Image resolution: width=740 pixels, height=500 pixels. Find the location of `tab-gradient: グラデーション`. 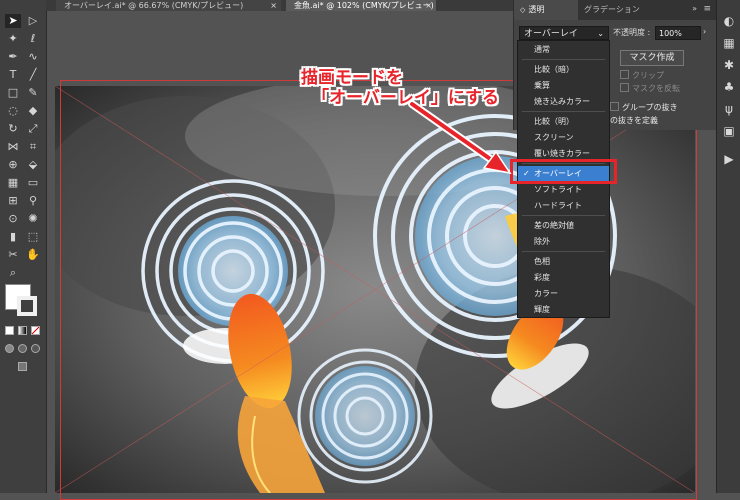

tab-gradient: グラデーション is located at coordinates (612, 10).